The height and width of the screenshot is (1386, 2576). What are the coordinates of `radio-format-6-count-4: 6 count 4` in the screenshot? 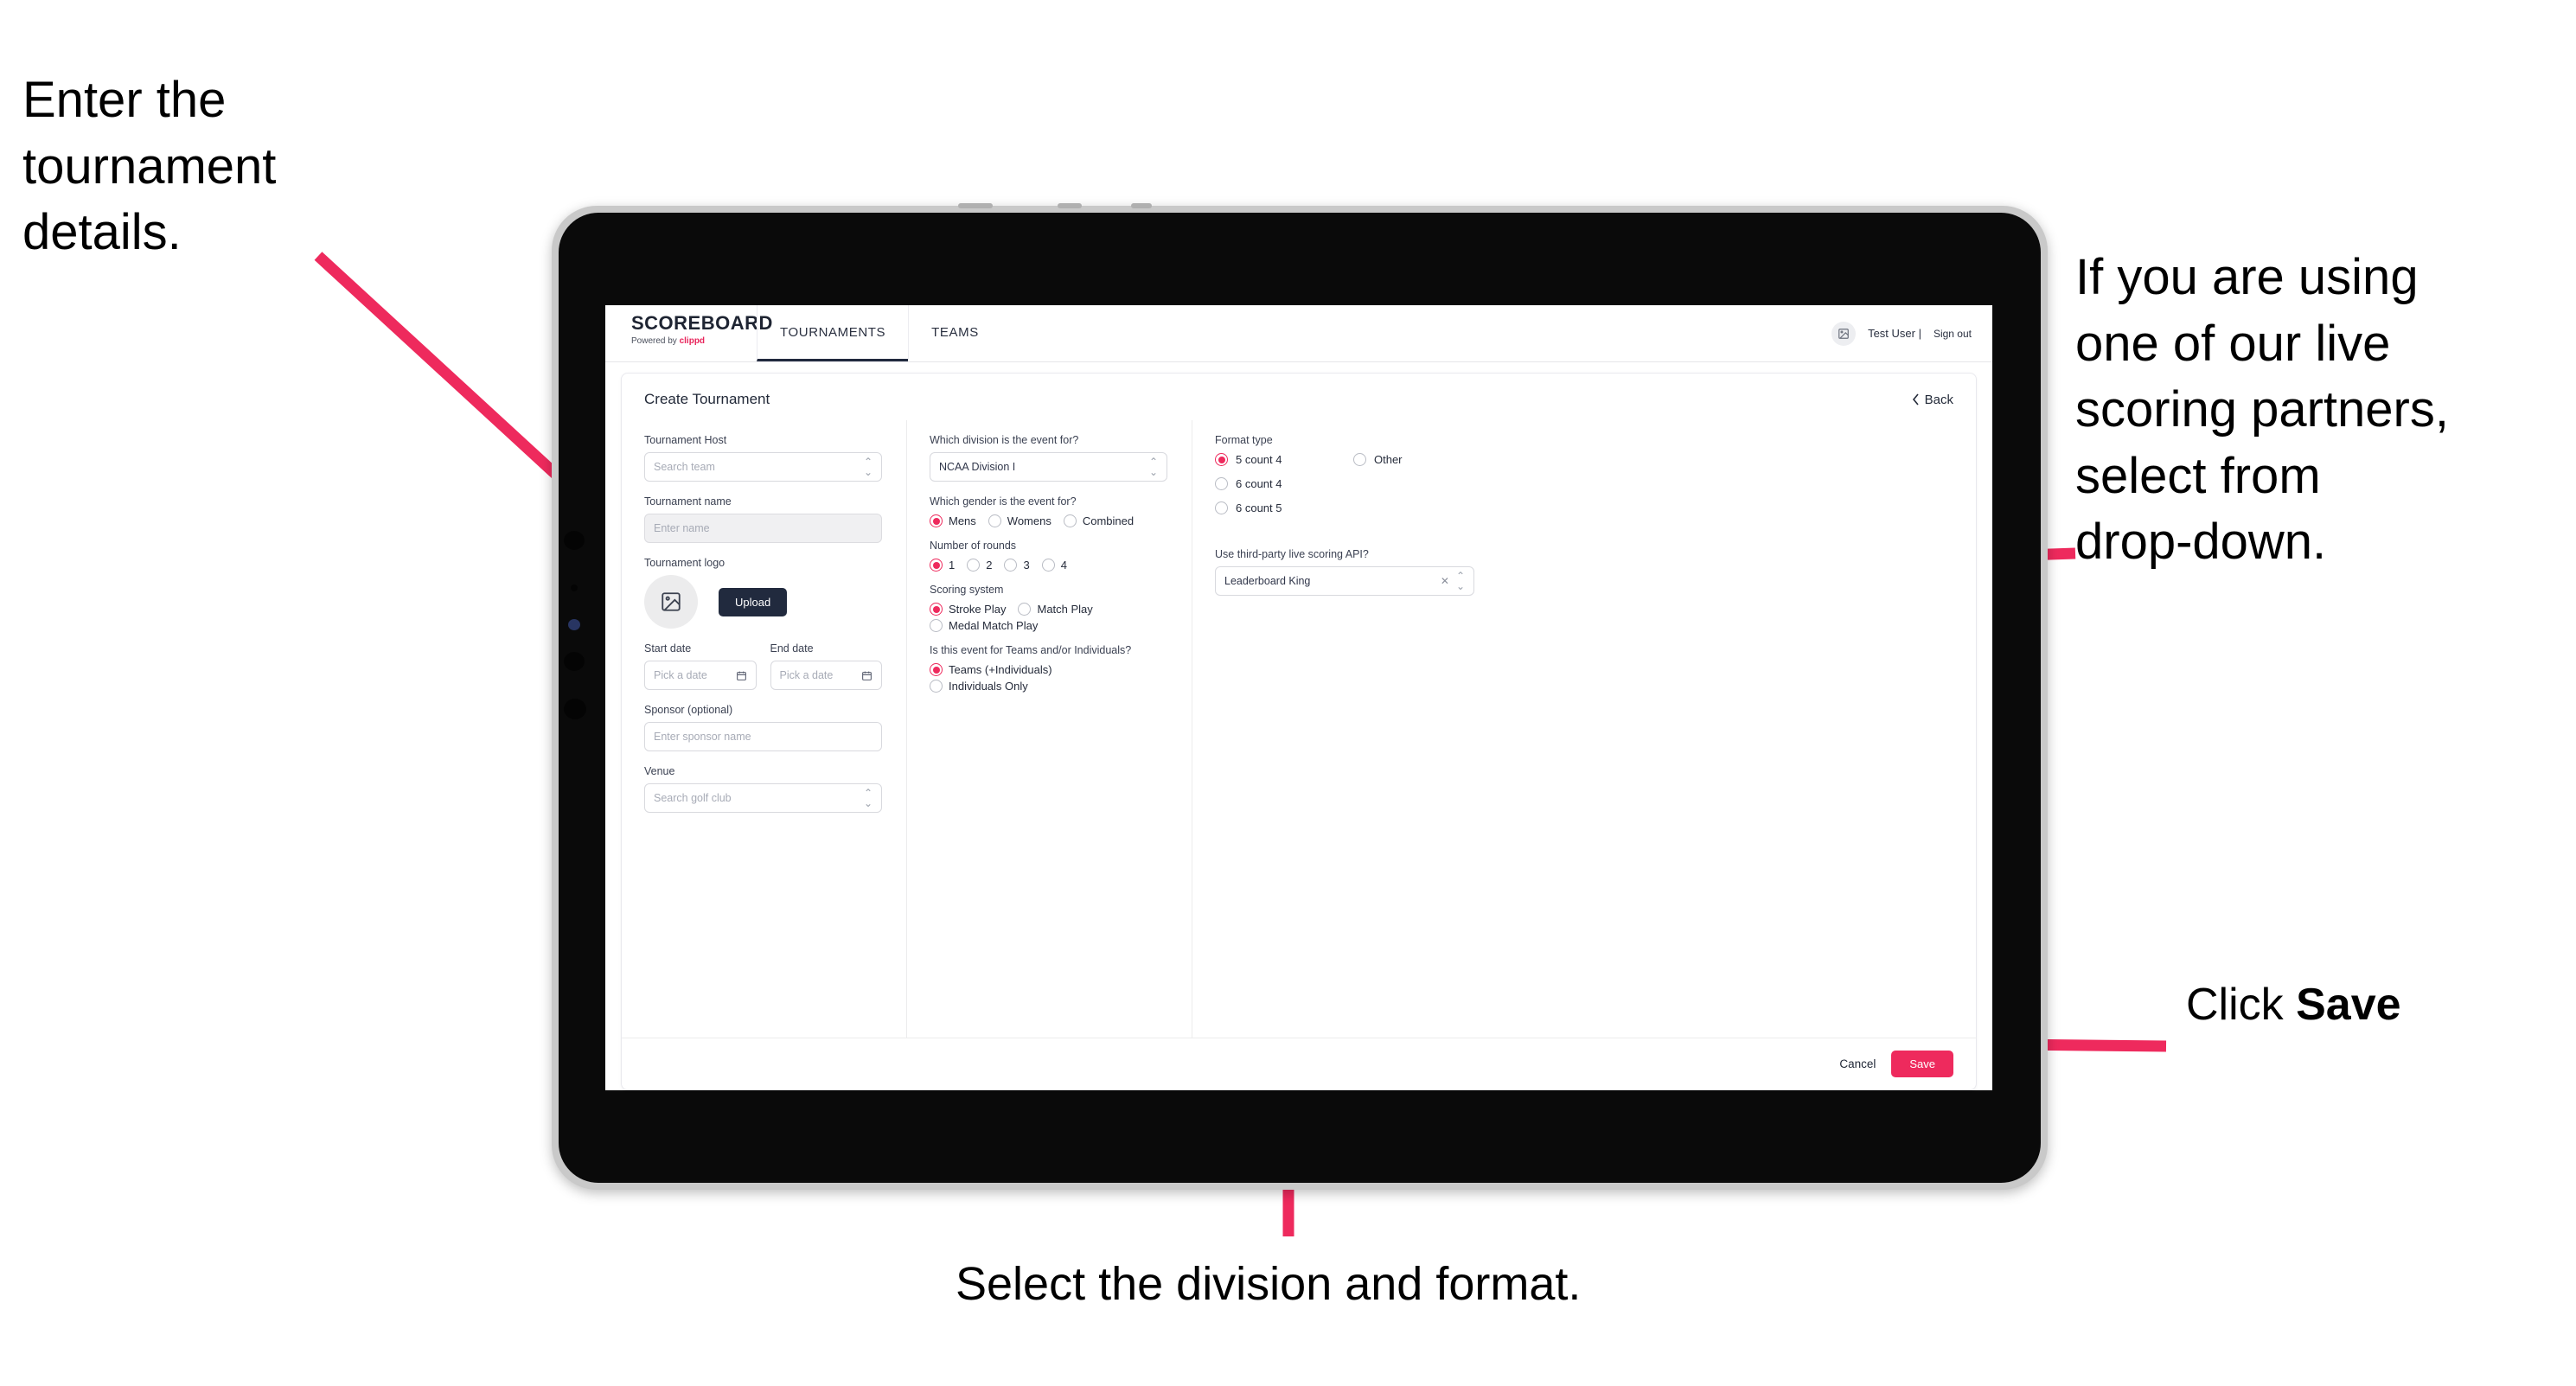 It's located at (1280, 483).